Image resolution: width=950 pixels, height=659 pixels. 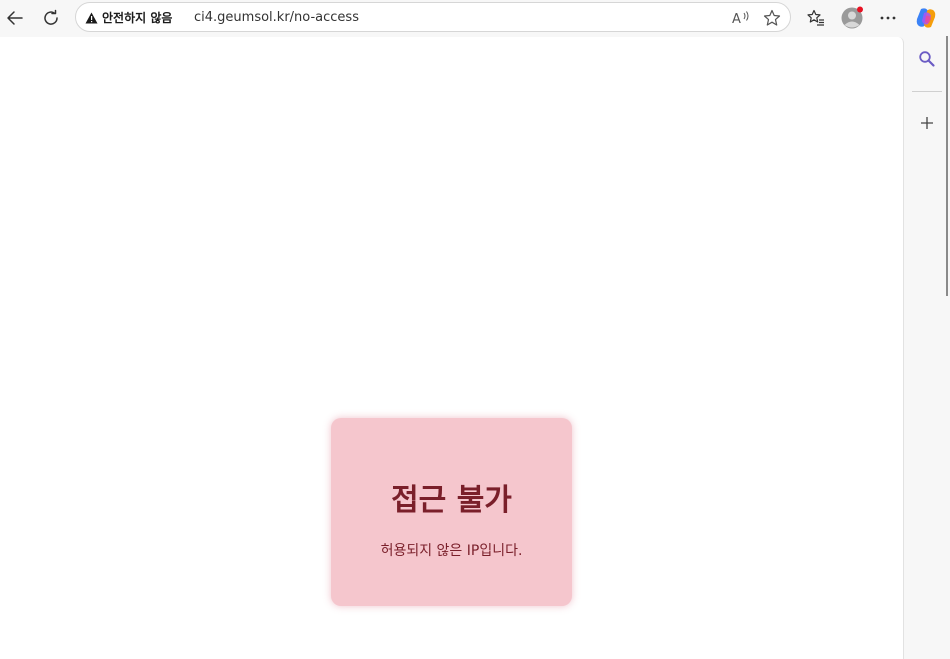 I want to click on read-aloud-icon: A, so click(x=740, y=18).